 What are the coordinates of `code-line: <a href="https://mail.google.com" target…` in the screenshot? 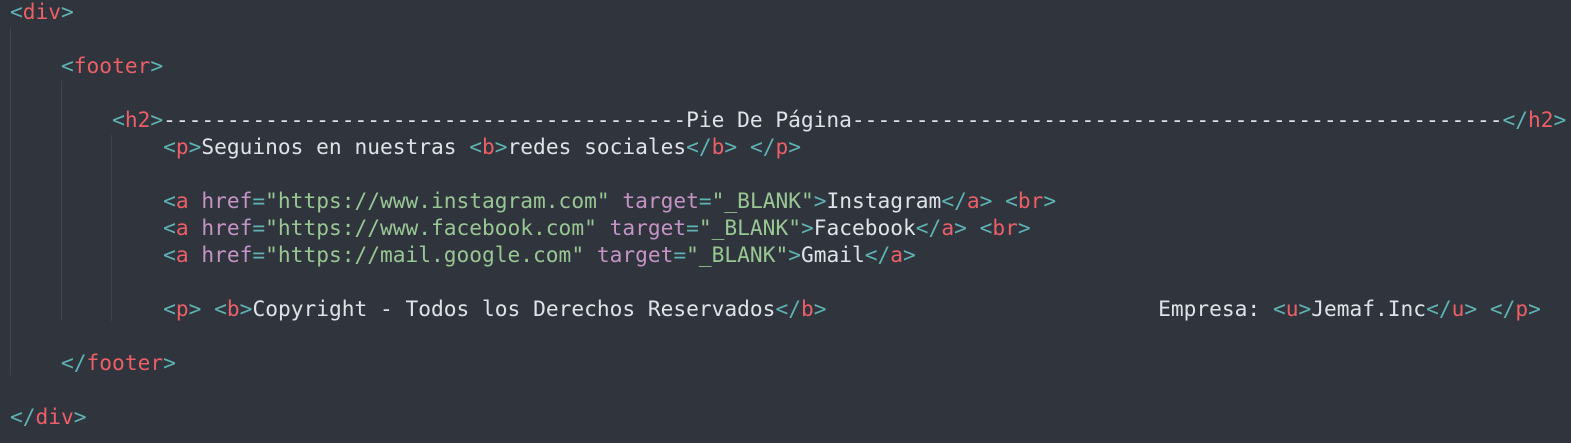 It's located at (463, 254).